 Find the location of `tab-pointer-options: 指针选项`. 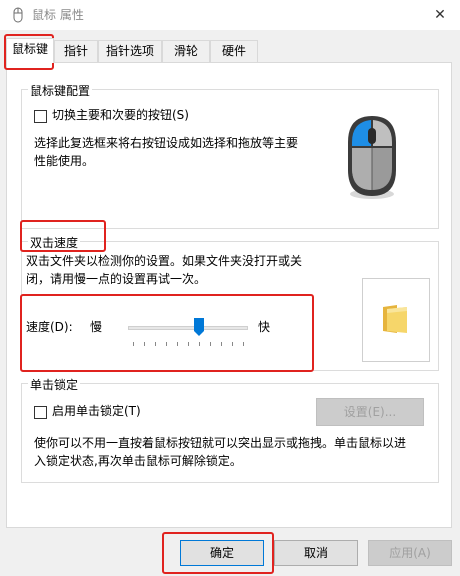

tab-pointer-options: 指针选项 is located at coordinates (130, 51).